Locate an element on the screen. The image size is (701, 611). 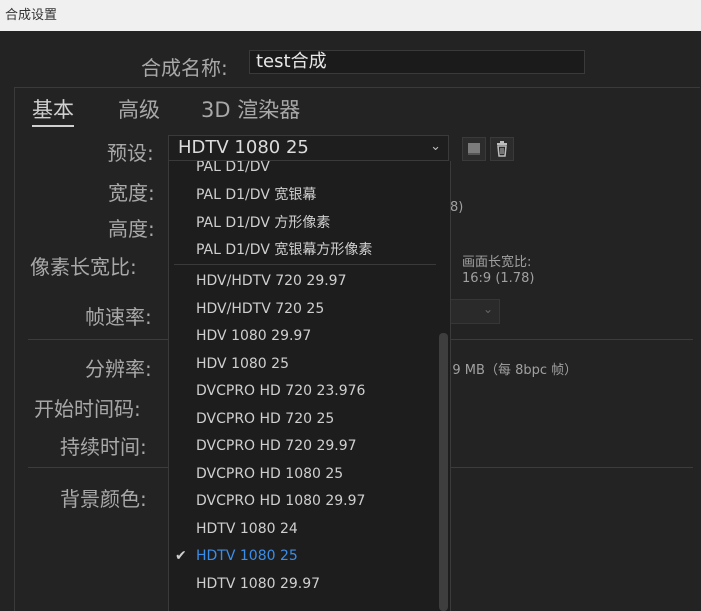
preset-option: DVCPRO HD 720 25 is located at coordinates (265, 419).